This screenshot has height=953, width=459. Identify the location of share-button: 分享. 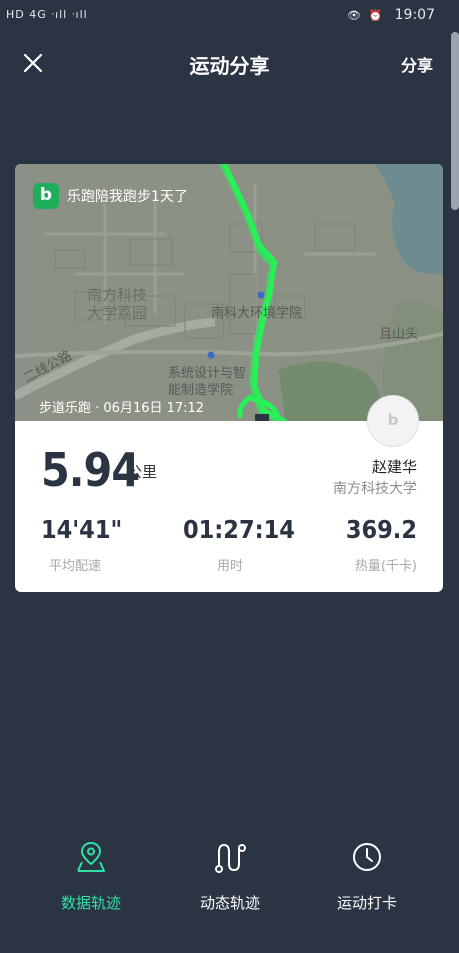
(417, 64).